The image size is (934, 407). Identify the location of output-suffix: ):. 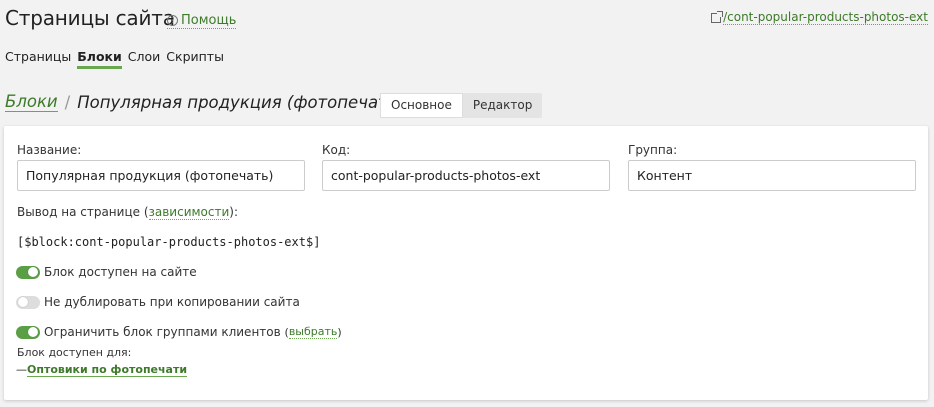
(234, 212).